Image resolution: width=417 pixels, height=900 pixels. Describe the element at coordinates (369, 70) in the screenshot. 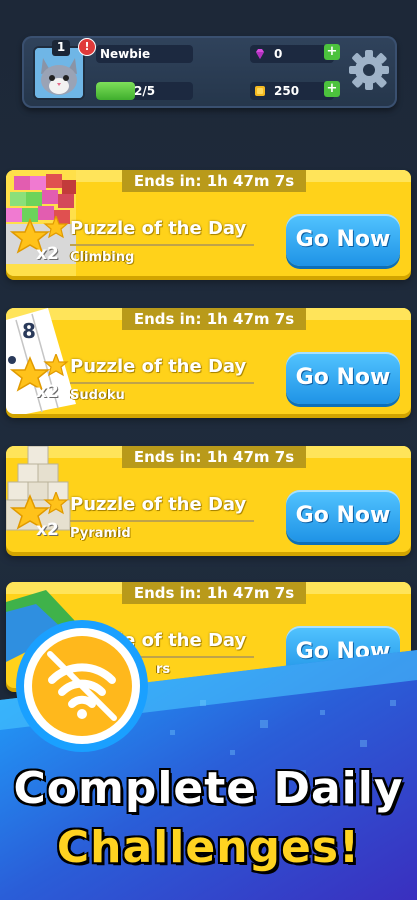

I see `settings-gear-icon` at that location.